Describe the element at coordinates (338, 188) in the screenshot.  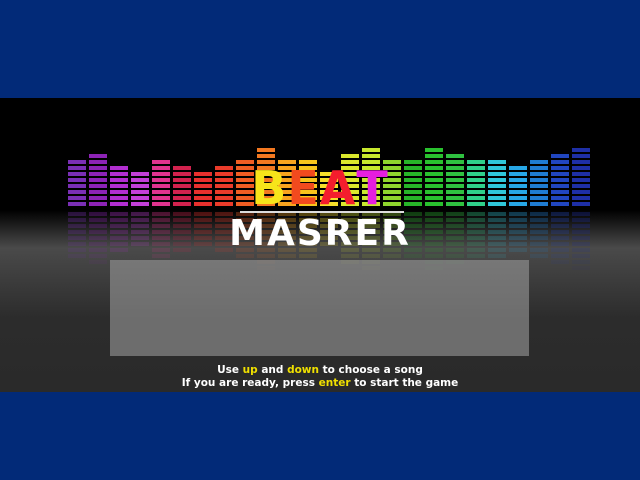
I see `title-letter: A` at that location.